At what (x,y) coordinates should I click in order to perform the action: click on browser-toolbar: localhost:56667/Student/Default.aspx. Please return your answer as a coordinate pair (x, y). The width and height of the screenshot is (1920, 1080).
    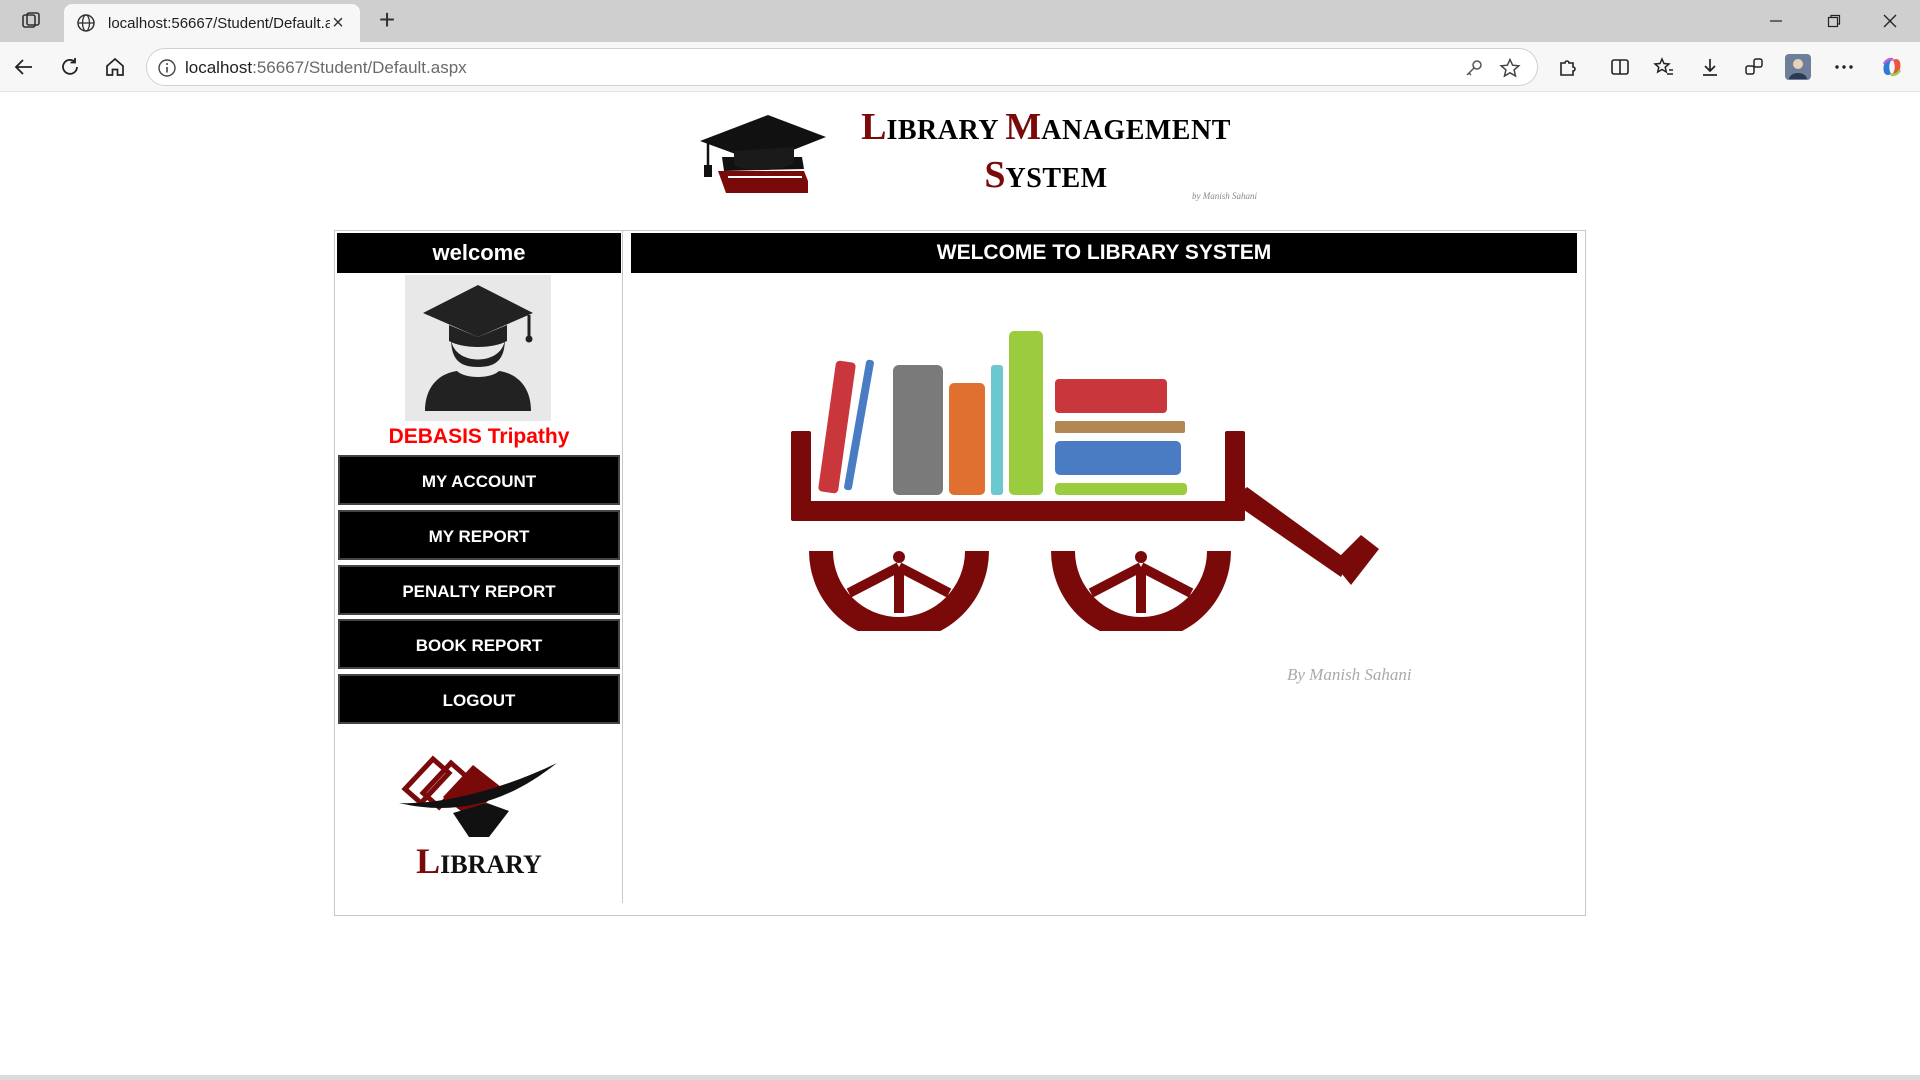
    Looking at the image, I should click on (960, 67).